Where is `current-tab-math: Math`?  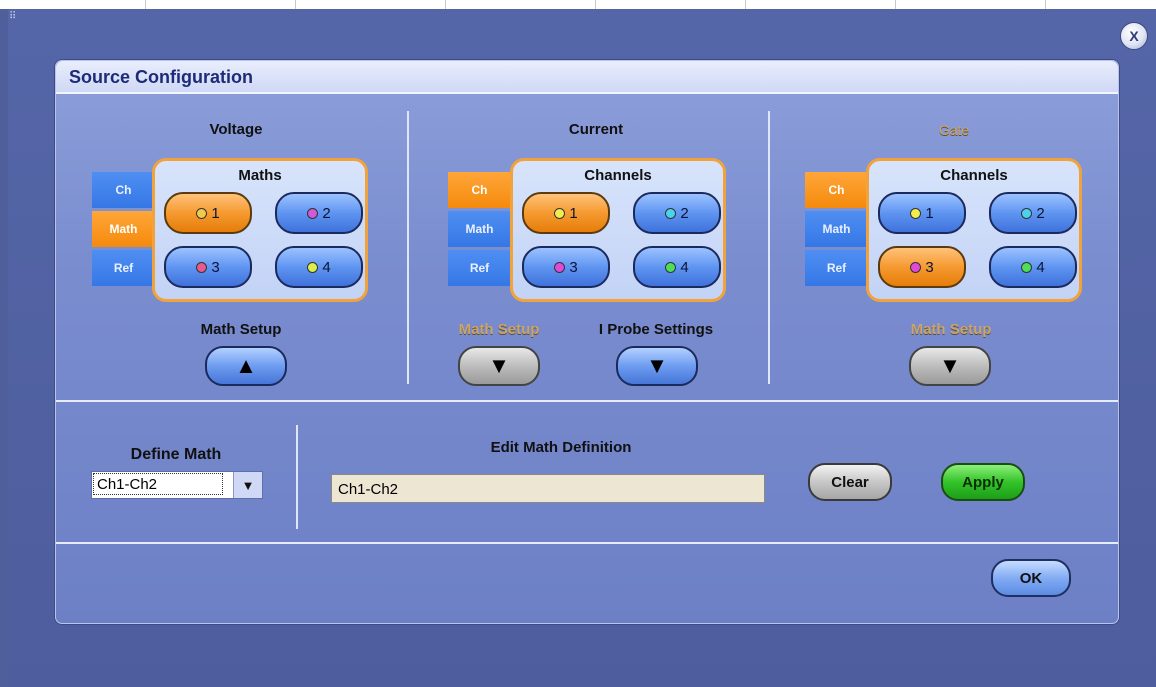 current-tab-math: Math is located at coordinates (479, 229).